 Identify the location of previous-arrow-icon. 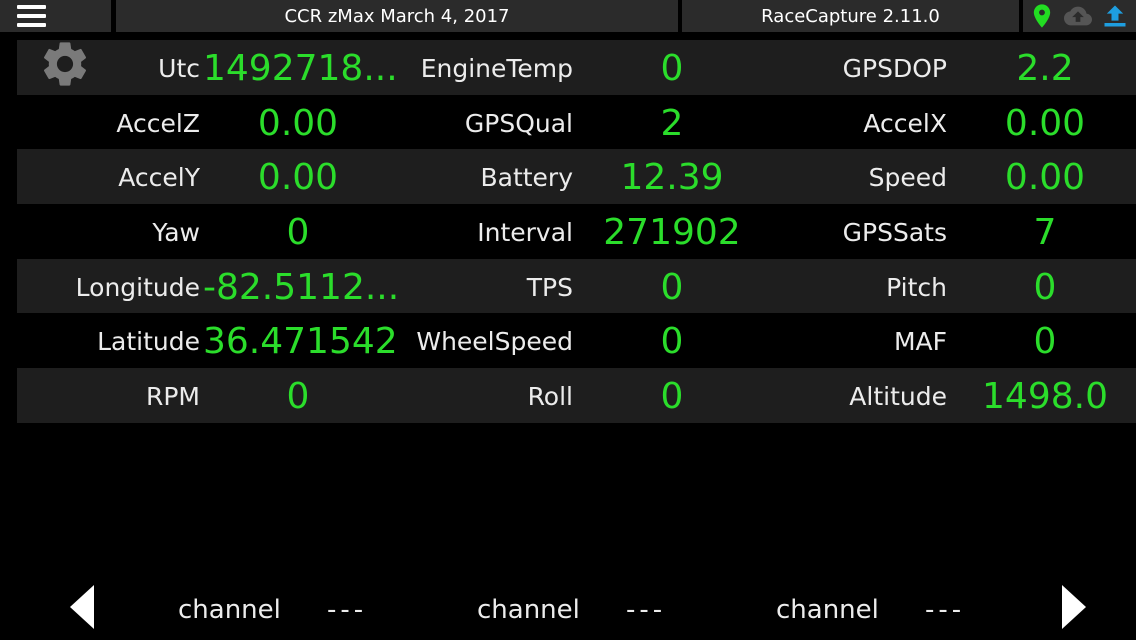
(82, 607).